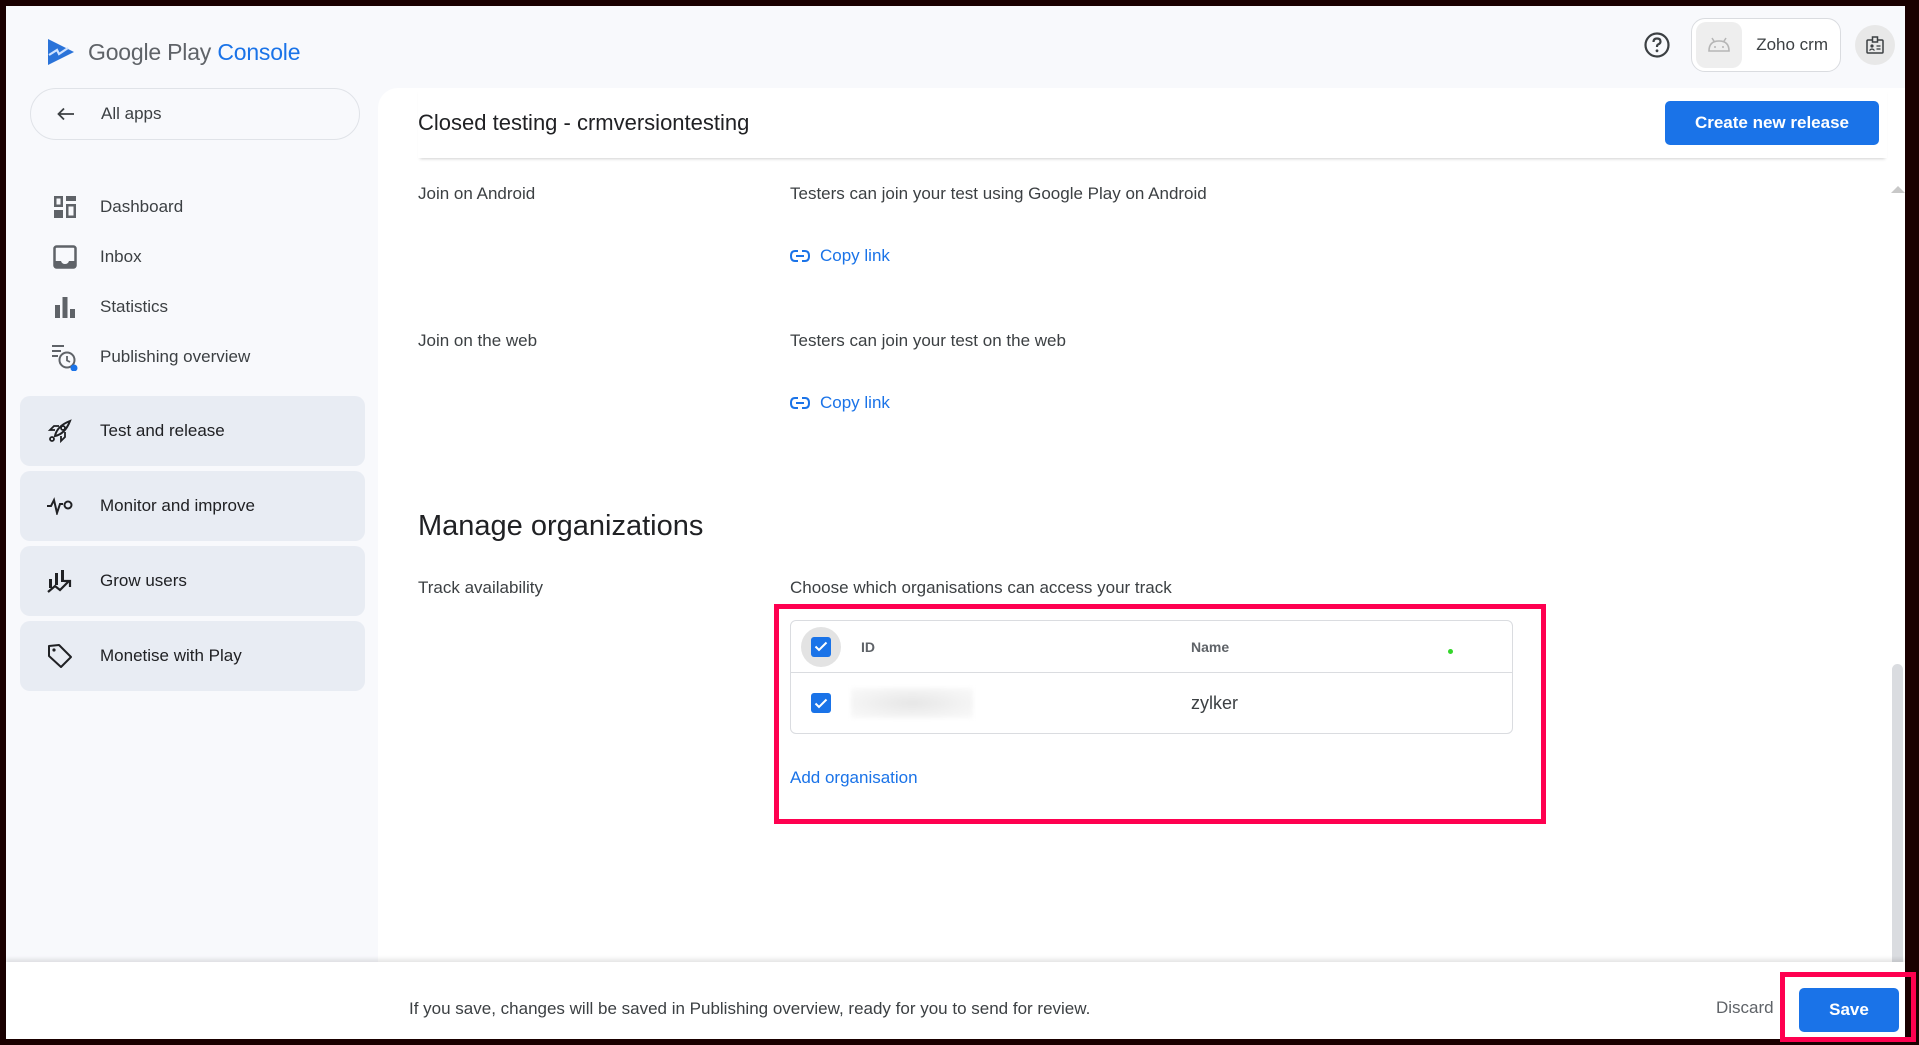 Image resolution: width=1919 pixels, height=1045 pixels. I want to click on android-app-icon, so click(1719, 45).